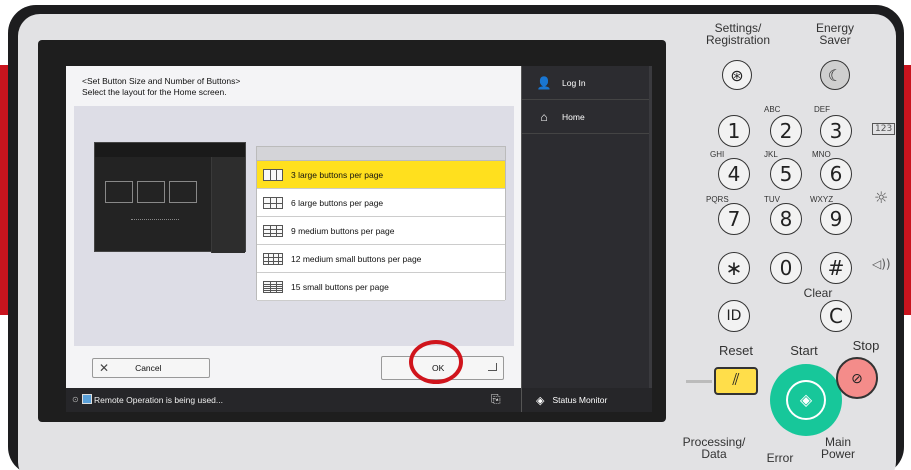 The width and height of the screenshot is (911, 470). What do you see at coordinates (340, 286) in the screenshot?
I see `option-label: 15 small buttons per page` at bounding box center [340, 286].